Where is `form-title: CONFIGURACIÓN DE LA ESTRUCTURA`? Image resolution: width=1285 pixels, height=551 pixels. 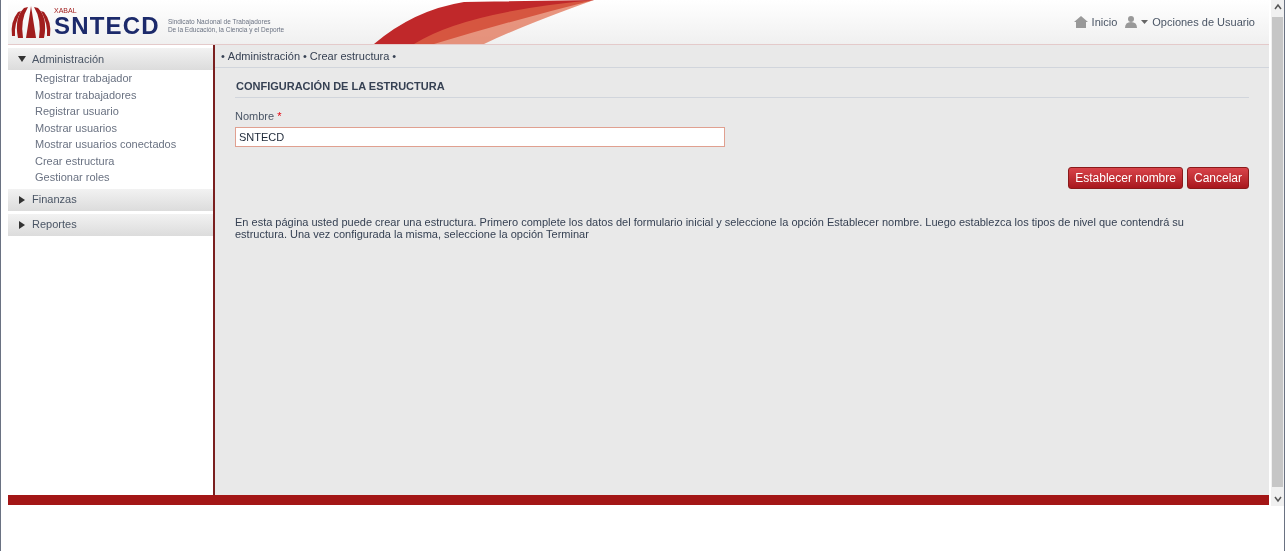
form-title: CONFIGURACIÓN DE LA ESTRUCTURA is located at coordinates (742, 88).